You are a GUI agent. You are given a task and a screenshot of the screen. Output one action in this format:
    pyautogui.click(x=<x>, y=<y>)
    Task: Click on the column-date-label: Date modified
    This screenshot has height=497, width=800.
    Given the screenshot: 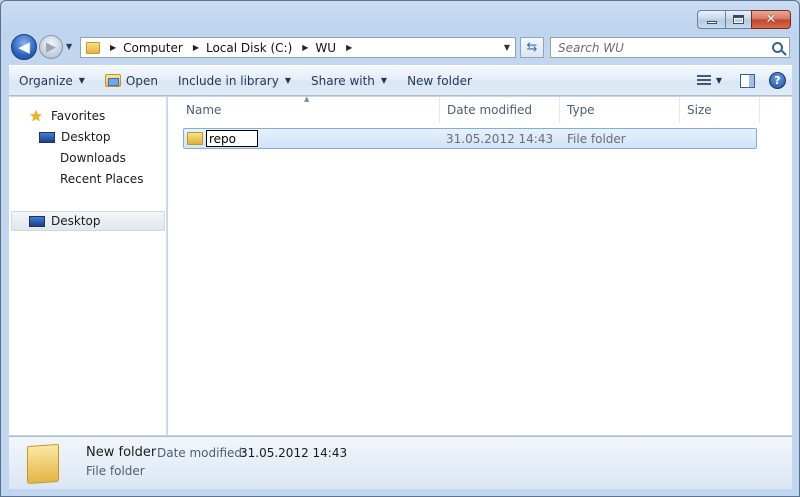 What is the action you would take?
    pyautogui.click(x=490, y=110)
    